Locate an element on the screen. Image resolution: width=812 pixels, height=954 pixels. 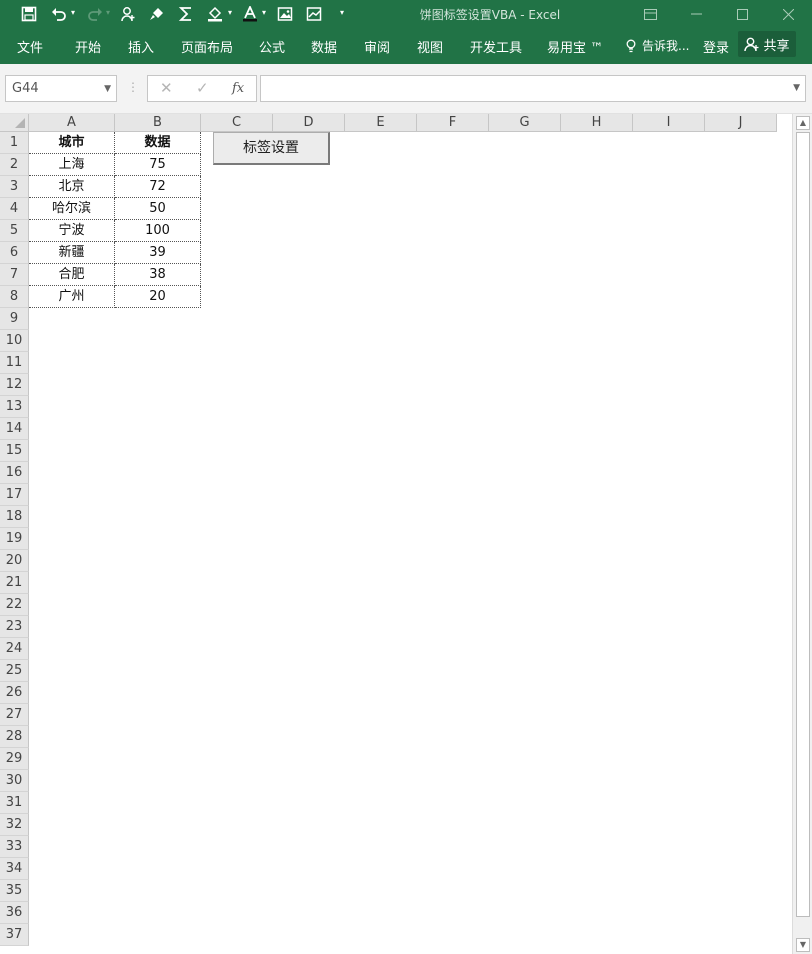
row-header-6: 6 is located at coordinates (14, 253).